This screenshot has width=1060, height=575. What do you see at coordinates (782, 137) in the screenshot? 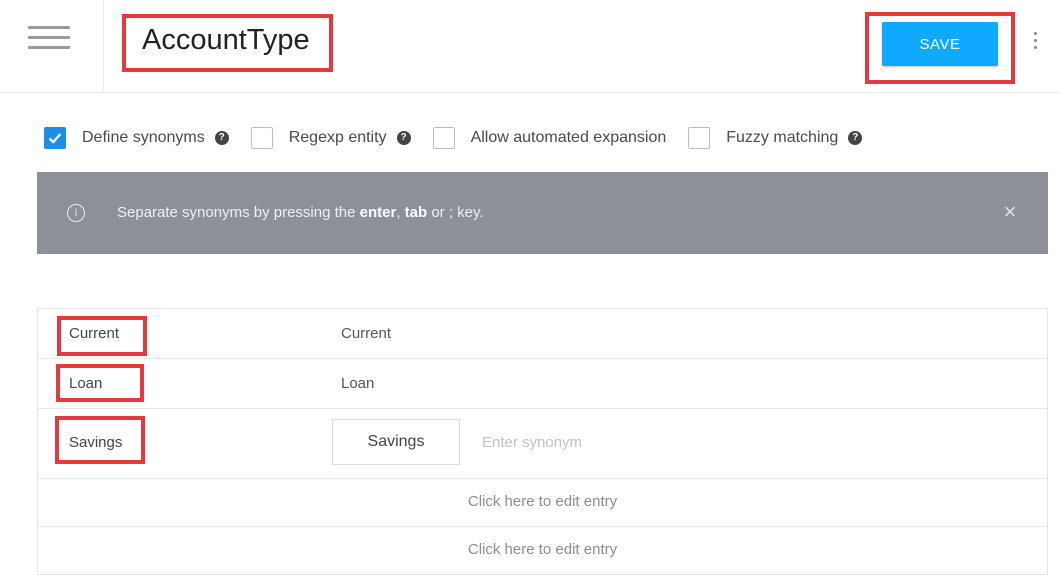
I see `fuzzy-matching-label: Fuzzy matching` at bounding box center [782, 137].